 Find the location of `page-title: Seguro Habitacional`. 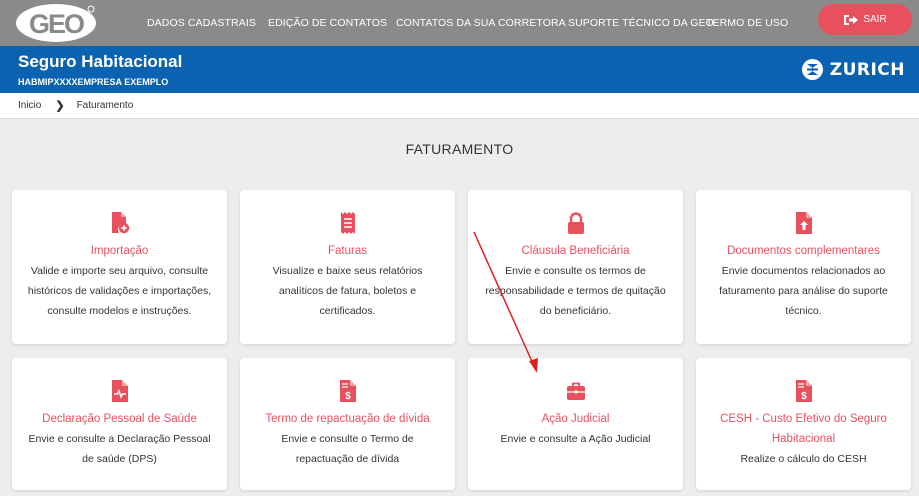

page-title: Seguro Habitacional is located at coordinates (100, 61).